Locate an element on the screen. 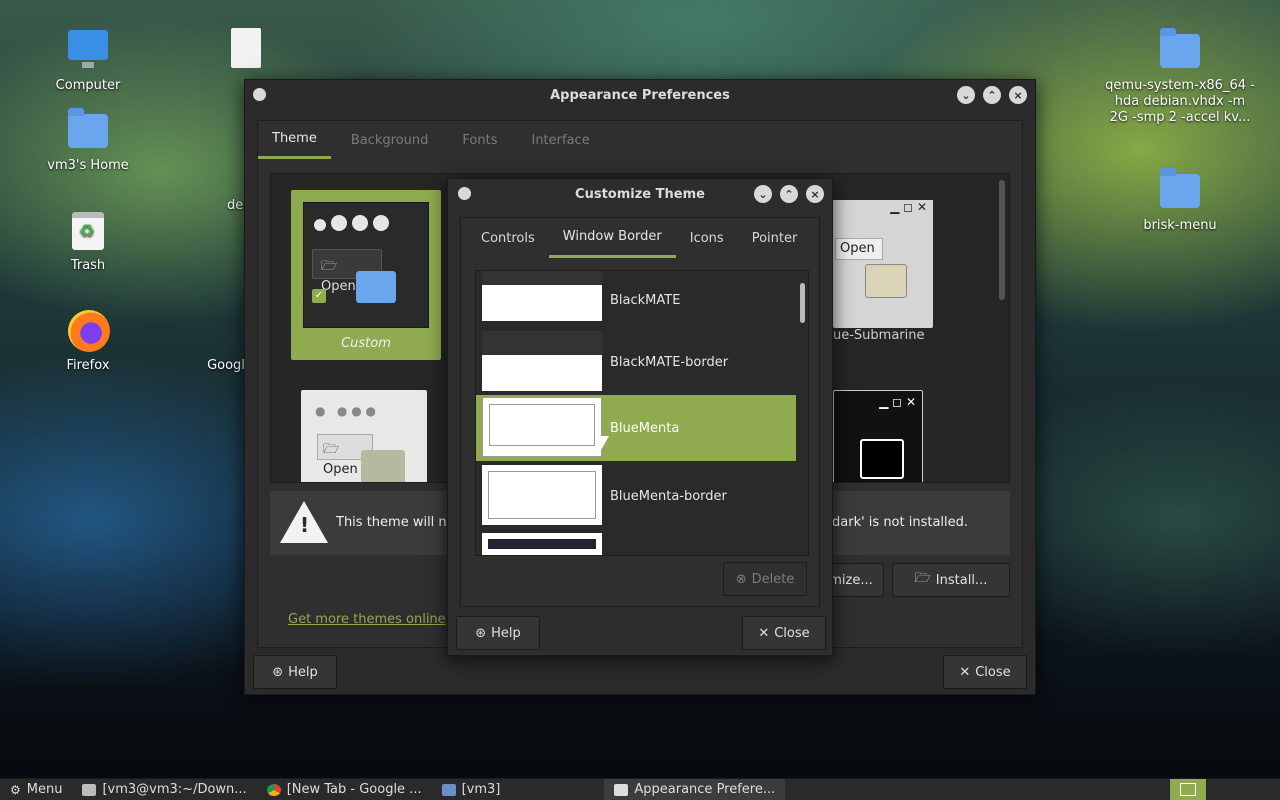  dialog-titlebar: Customize Theme ⌄ ⌃ × is located at coordinates (640, 194).